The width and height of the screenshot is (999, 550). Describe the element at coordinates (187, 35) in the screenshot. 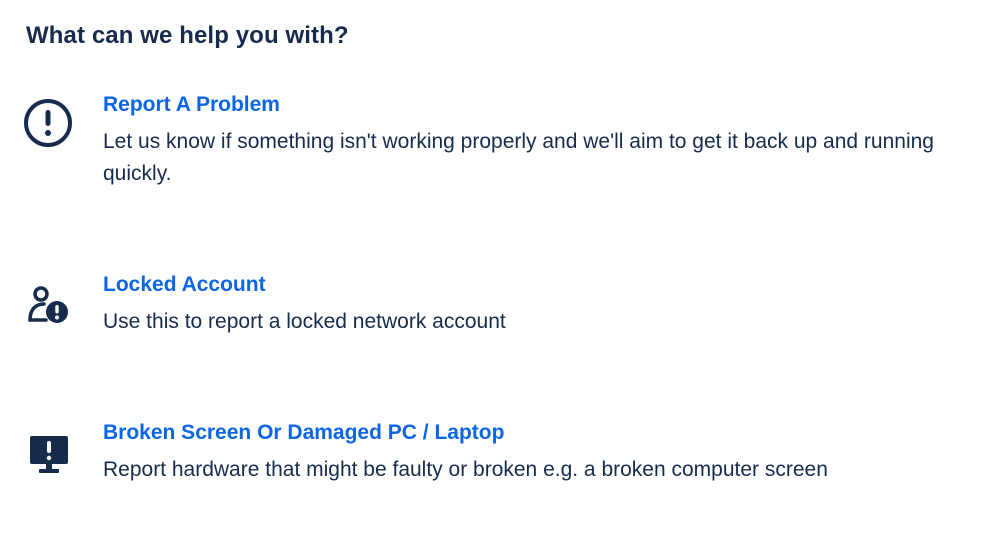

I see `page-title: What can we help you with?` at that location.